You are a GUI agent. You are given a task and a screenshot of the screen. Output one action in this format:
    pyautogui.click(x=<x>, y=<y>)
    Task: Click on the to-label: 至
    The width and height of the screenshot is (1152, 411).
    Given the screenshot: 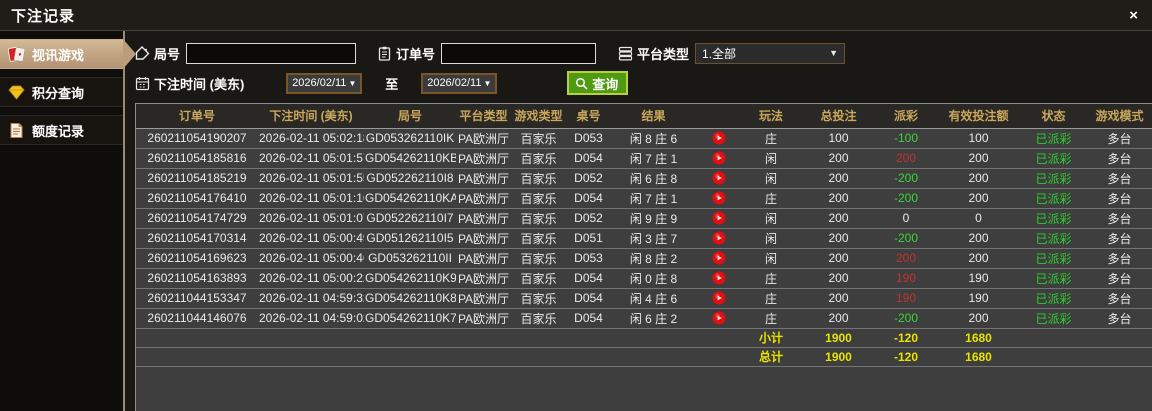 What is the action you would take?
    pyautogui.click(x=392, y=84)
    